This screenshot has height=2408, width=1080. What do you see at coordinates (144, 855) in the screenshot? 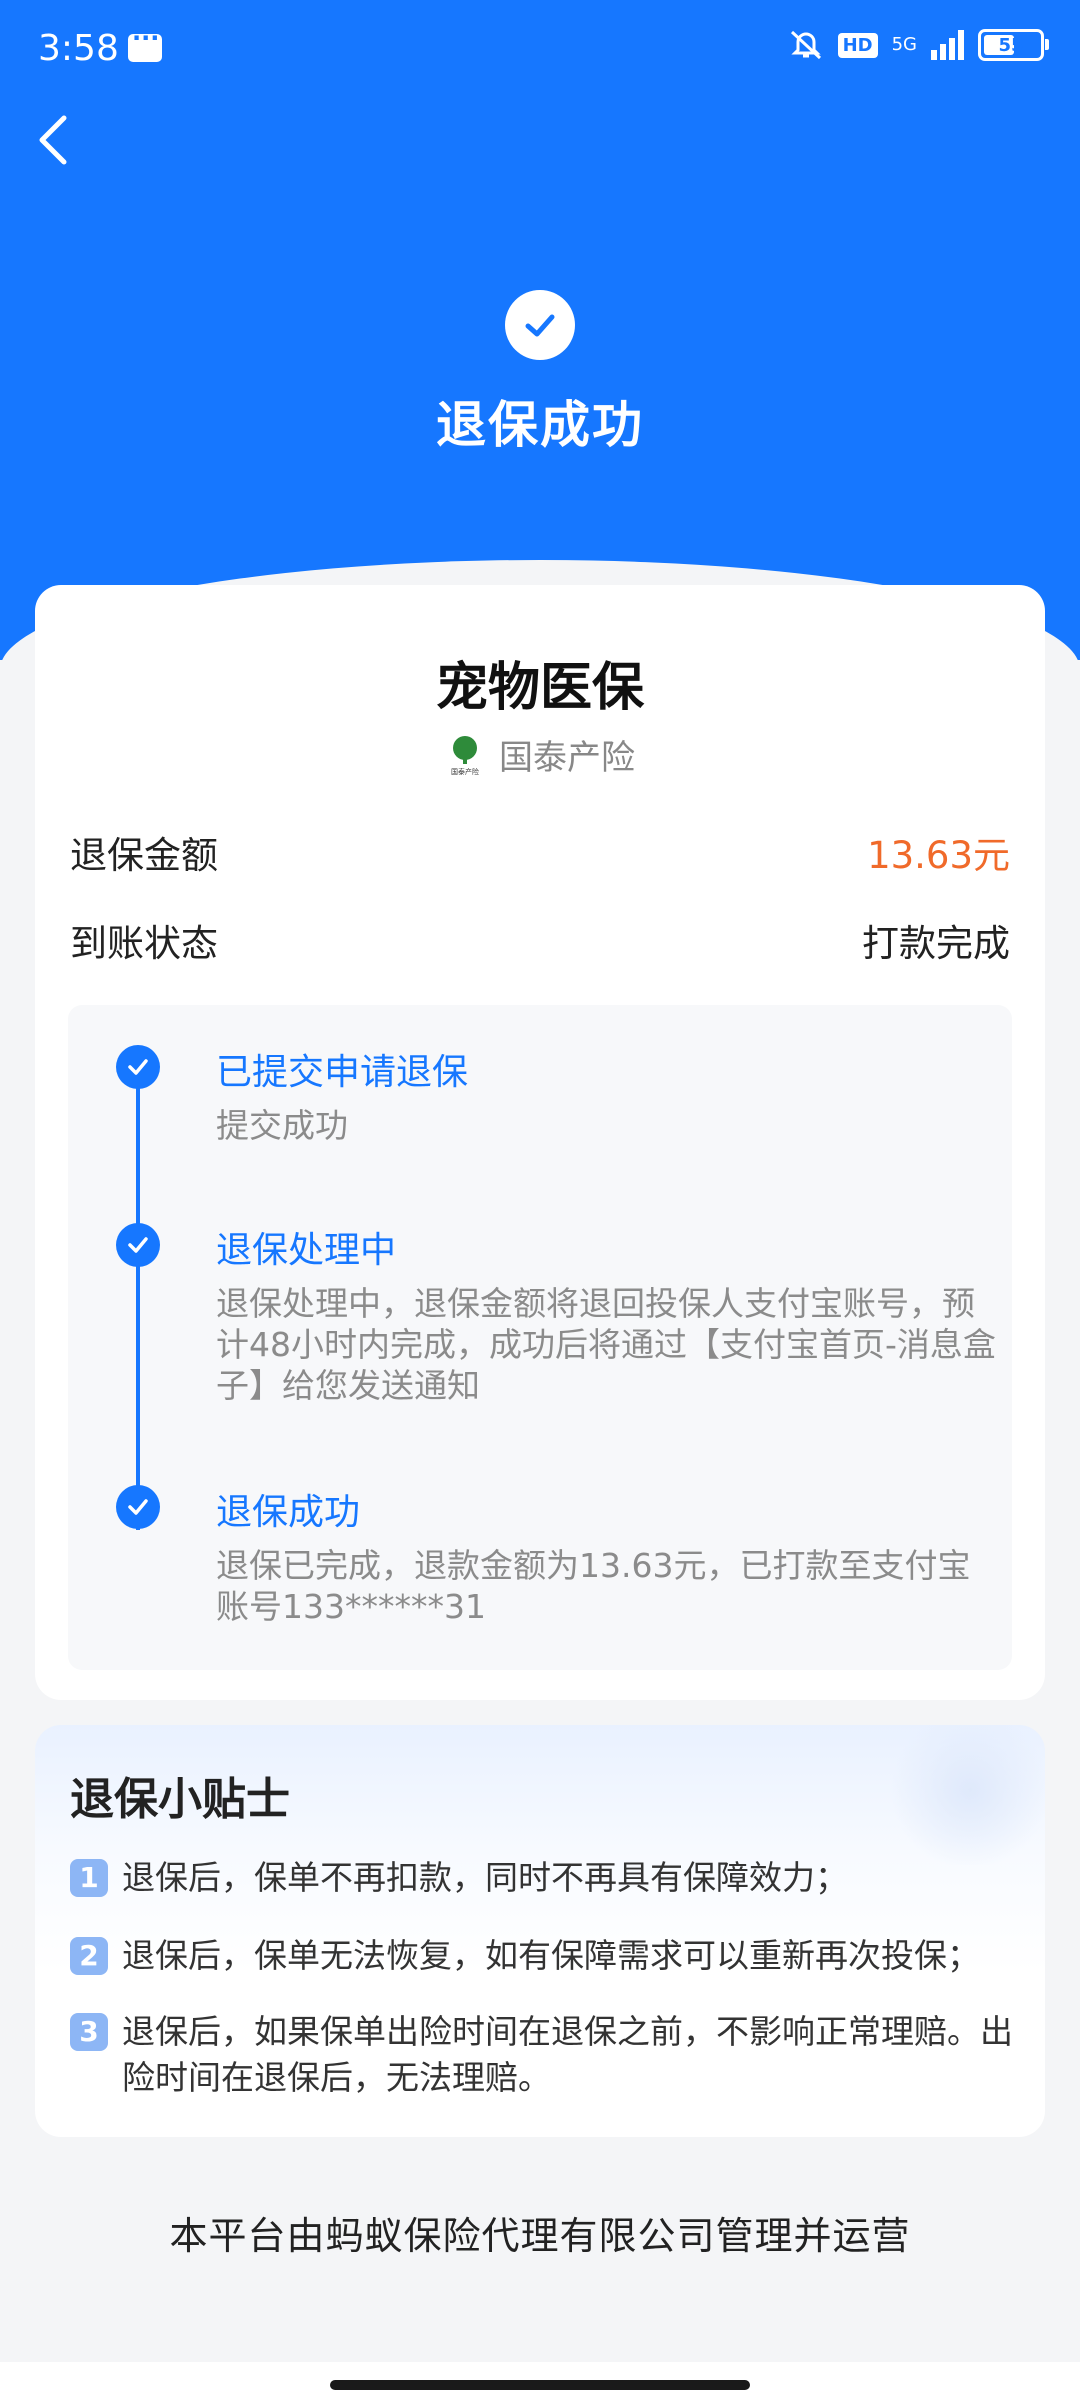
I see `refund-amount-label: 退保金额` at bounding box center [144, 855].